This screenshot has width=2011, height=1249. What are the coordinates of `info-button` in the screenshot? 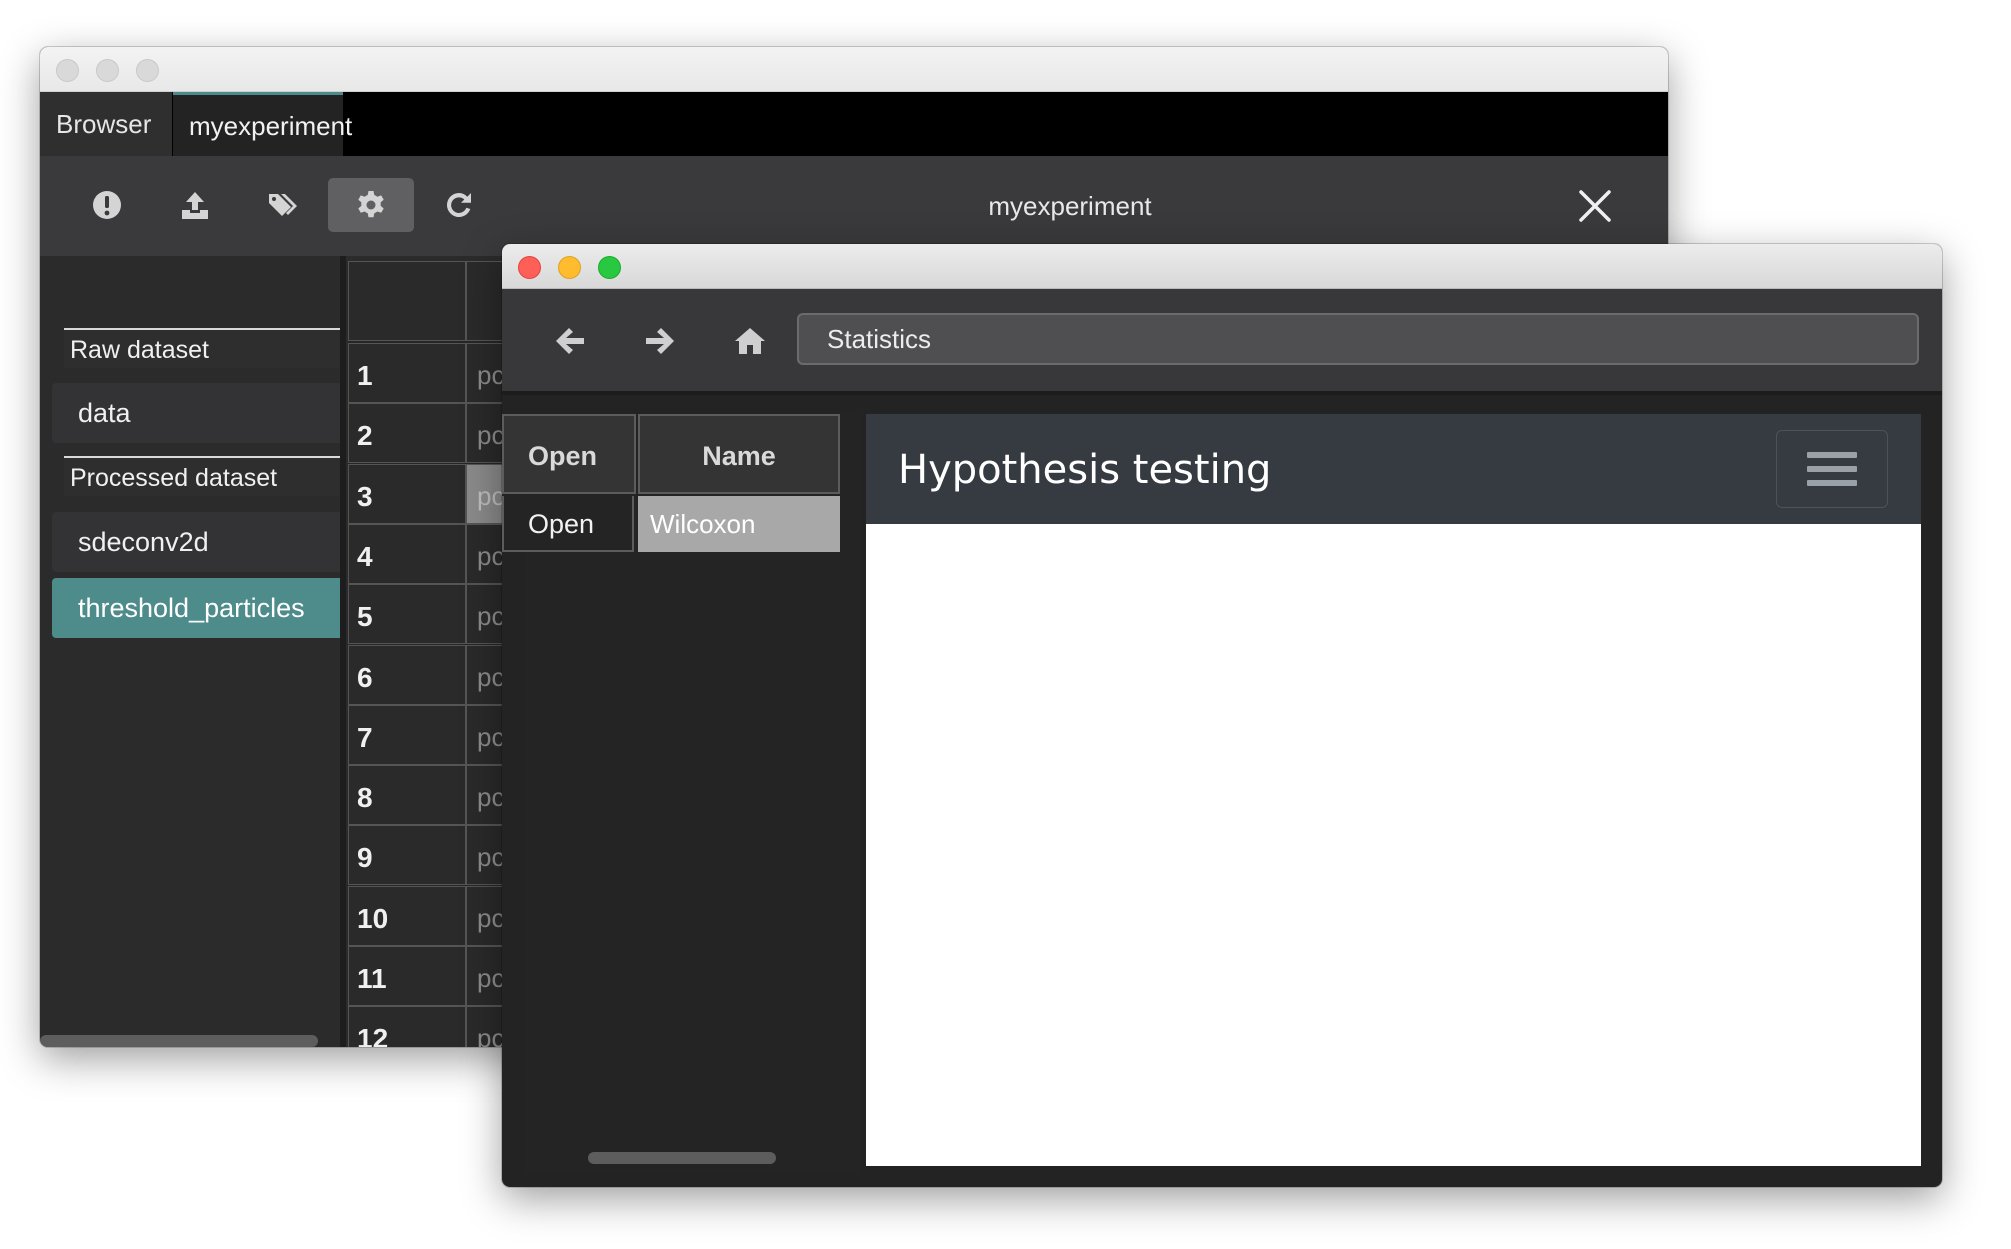 It's located at (107, 205).